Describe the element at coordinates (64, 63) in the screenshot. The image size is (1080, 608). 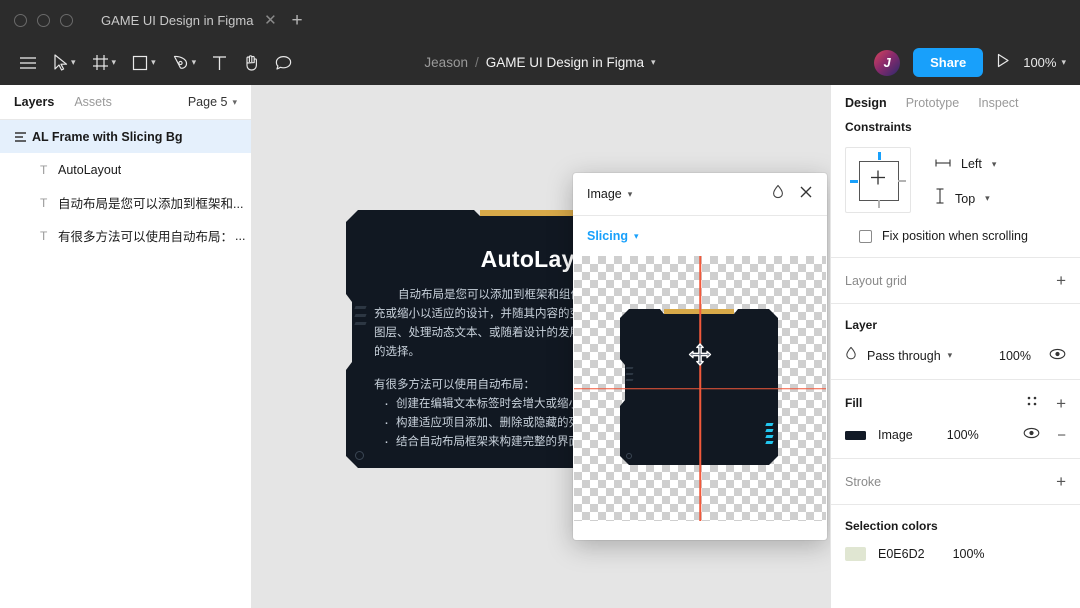
I see `move-tool-icon: ▾` at that location.